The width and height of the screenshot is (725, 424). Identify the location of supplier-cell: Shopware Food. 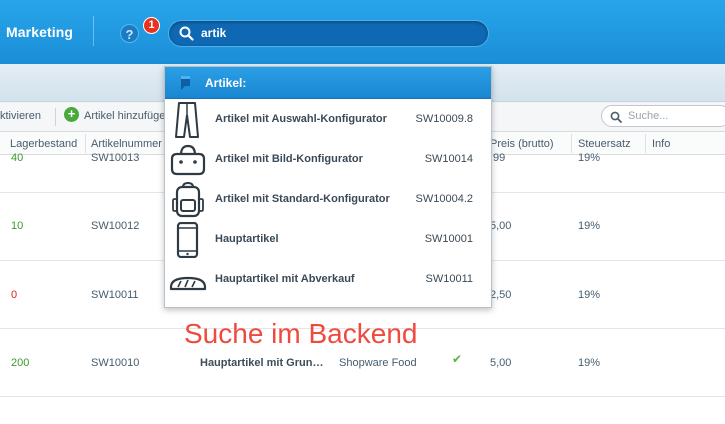
(378, 363).